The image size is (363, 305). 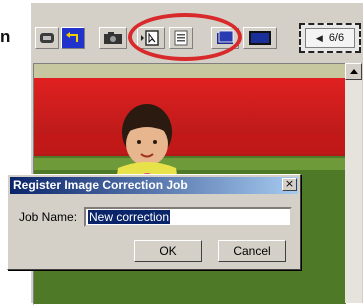 I want to click on job-name-field: New correction, so click(x=188, y=217).